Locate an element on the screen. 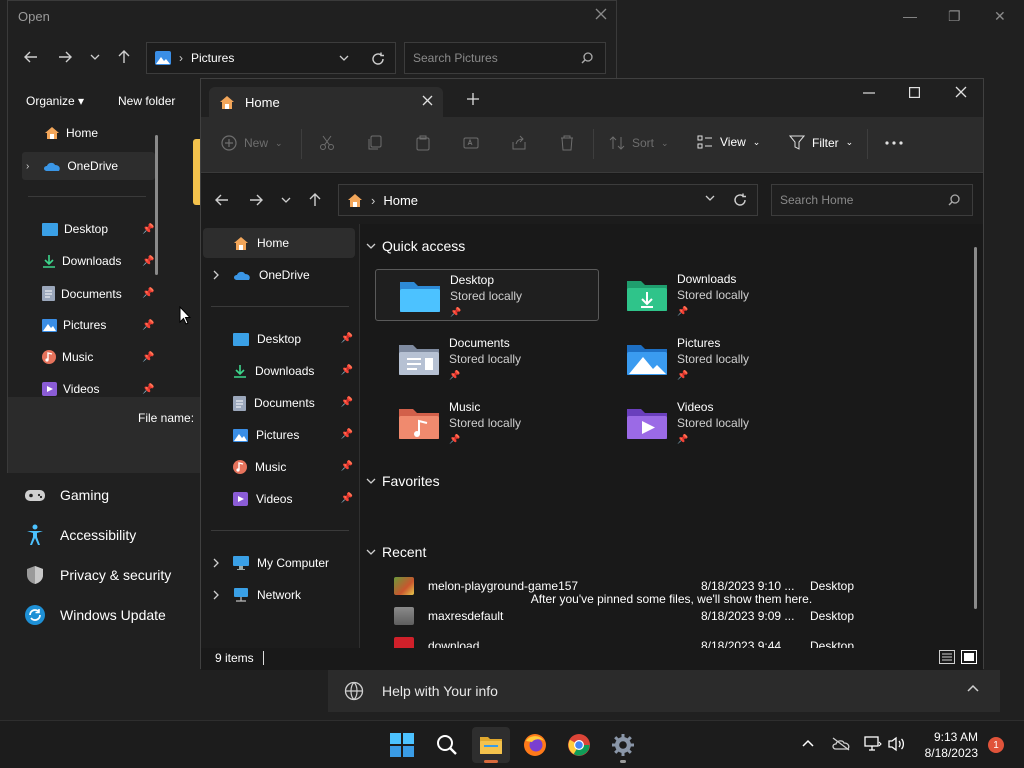 This screenshot has height=768, width=1024. sort-button: Sort ⌄ is located at coordinates (639, 143).